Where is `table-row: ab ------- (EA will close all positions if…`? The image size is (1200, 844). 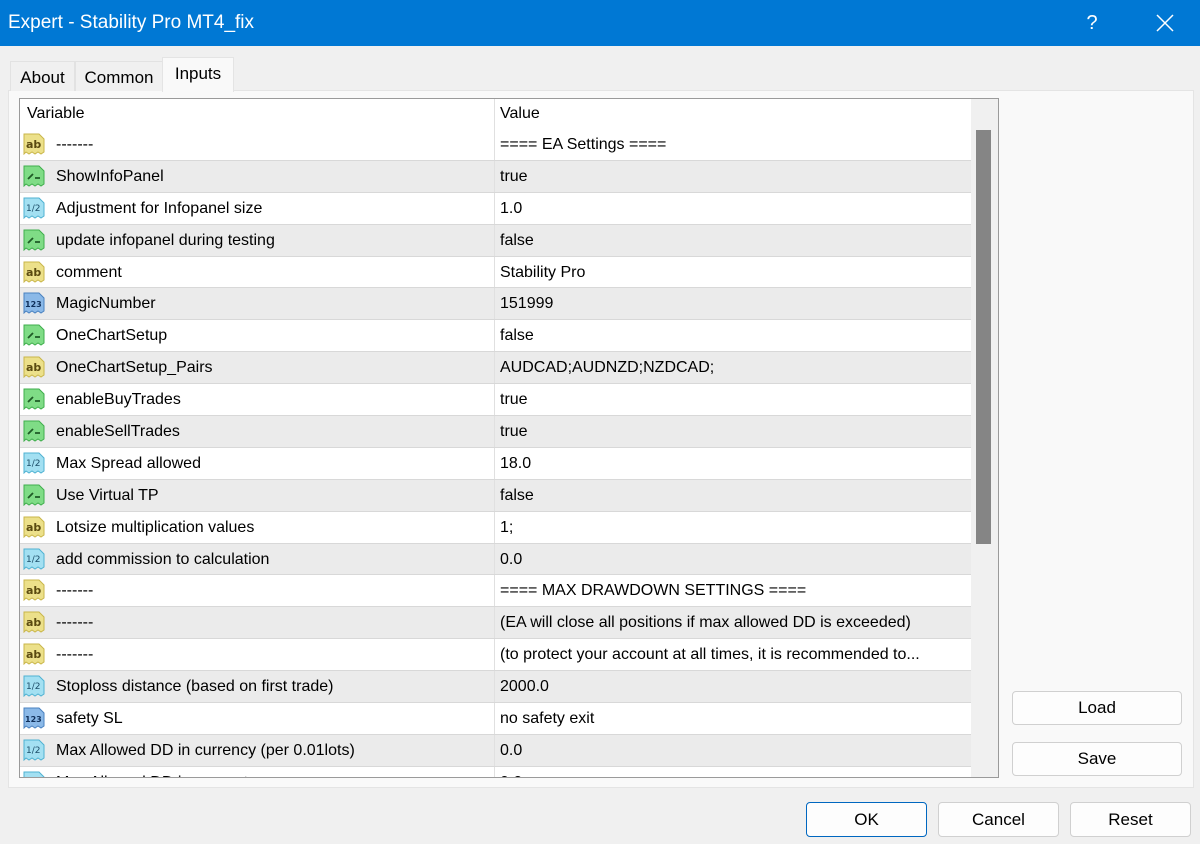
table-row: ab ------- (EA will close all positions if… is located at coordinates (495, 623).